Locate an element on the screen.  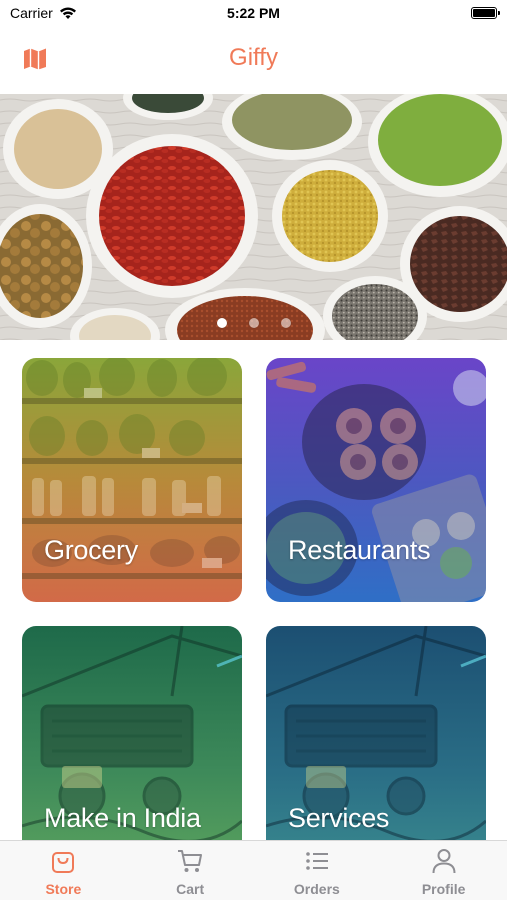
tab-label: Orders is located at coordinates (316, 889).